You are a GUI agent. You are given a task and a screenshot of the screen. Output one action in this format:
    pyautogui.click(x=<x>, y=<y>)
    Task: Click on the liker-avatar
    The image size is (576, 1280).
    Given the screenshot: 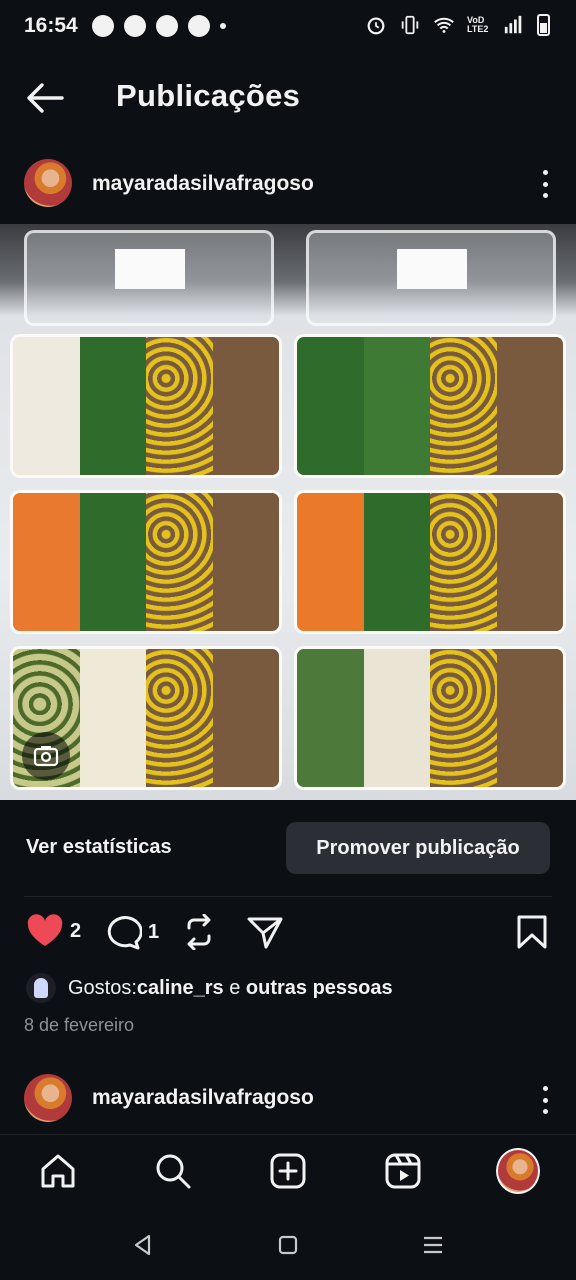 What is the action you would take?
    pyautogui.click(x=41, y=988)
    